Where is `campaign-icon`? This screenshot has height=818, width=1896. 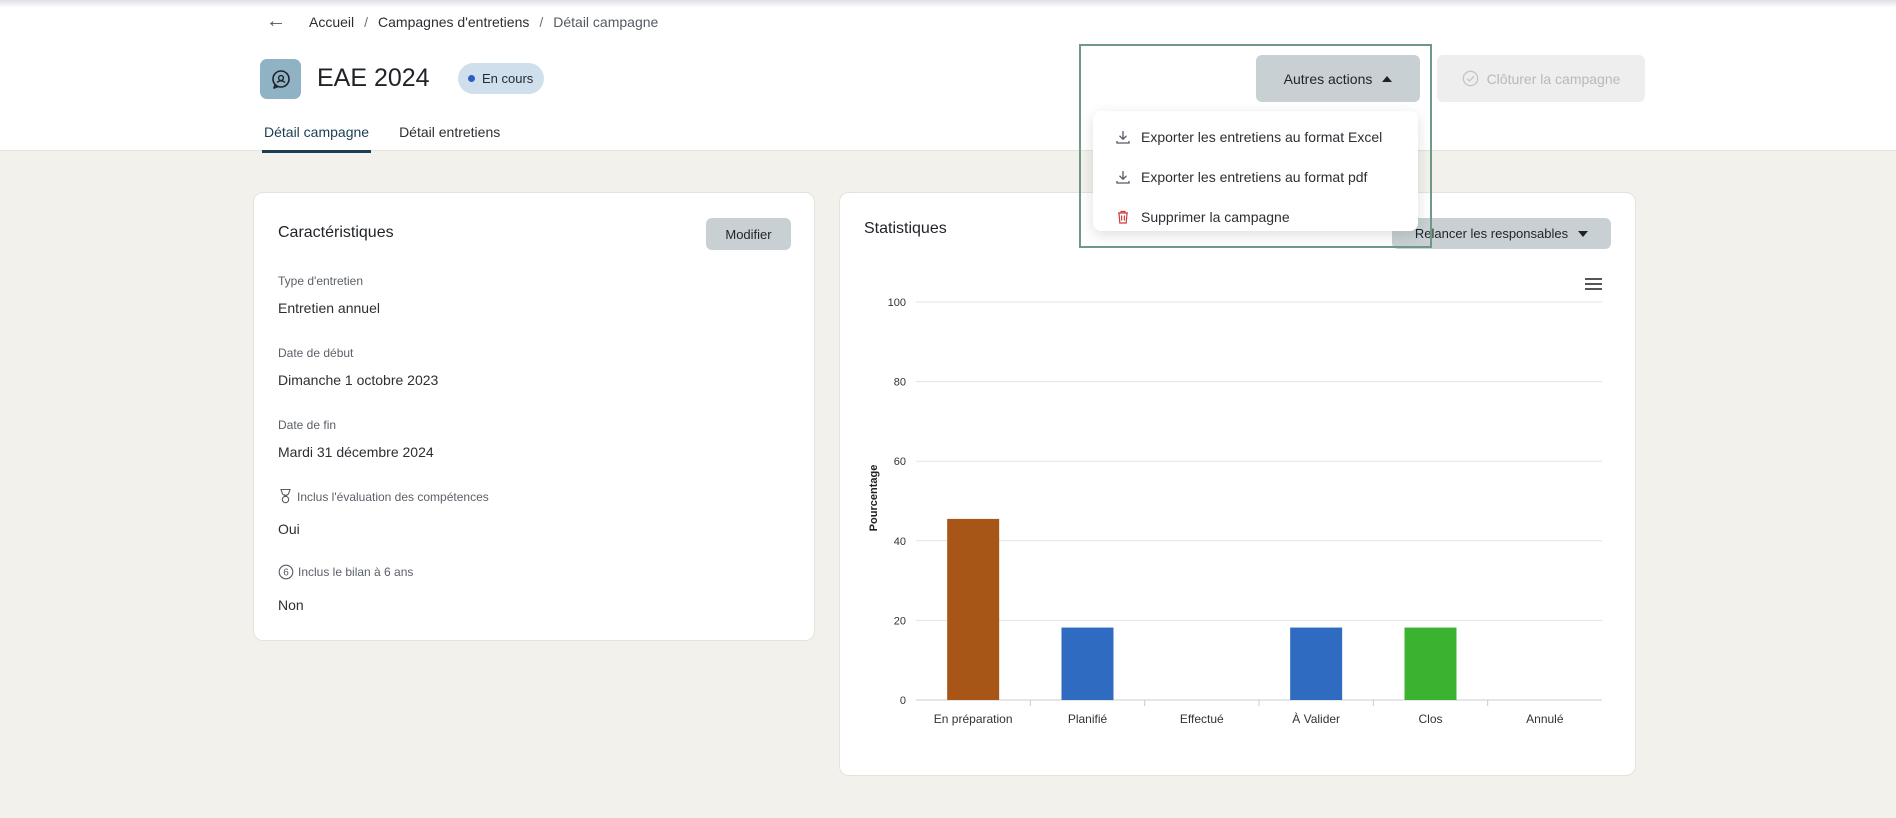 campaign-icon is located at coordinates (280, 79).